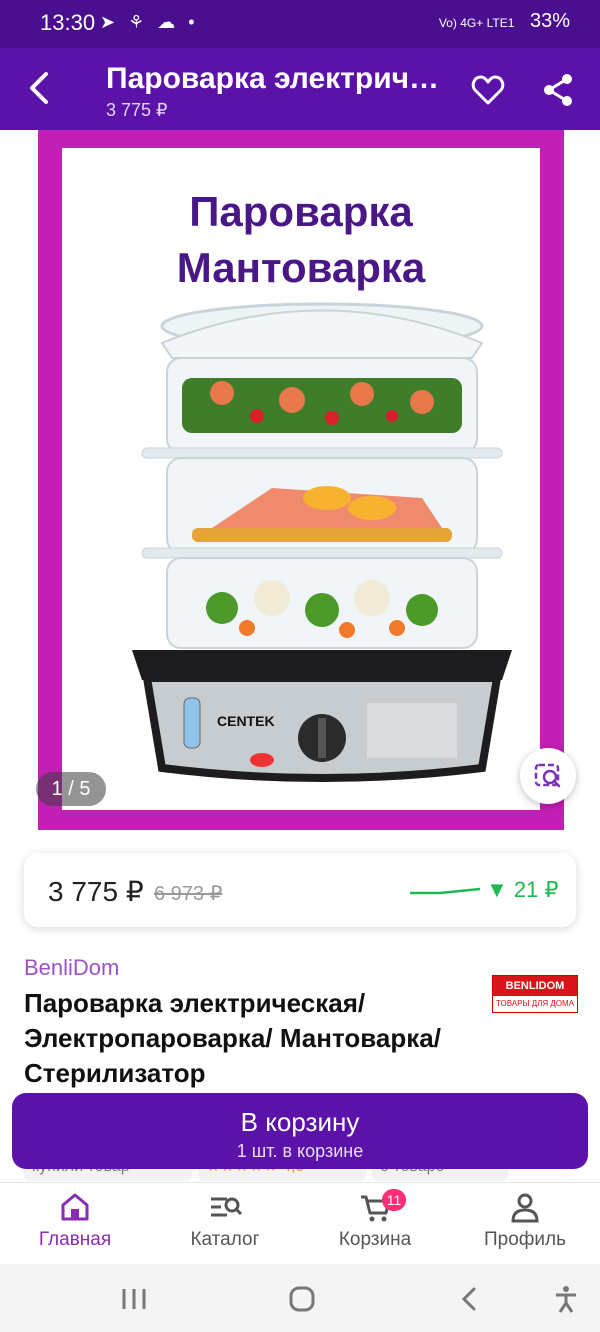 Image resolution: width=600 pixels, height=1332 pixels. I want to click on brand-logo-tagline: ТОВАРЫ ДЛЯ ДОМА, so click(535, 1003).